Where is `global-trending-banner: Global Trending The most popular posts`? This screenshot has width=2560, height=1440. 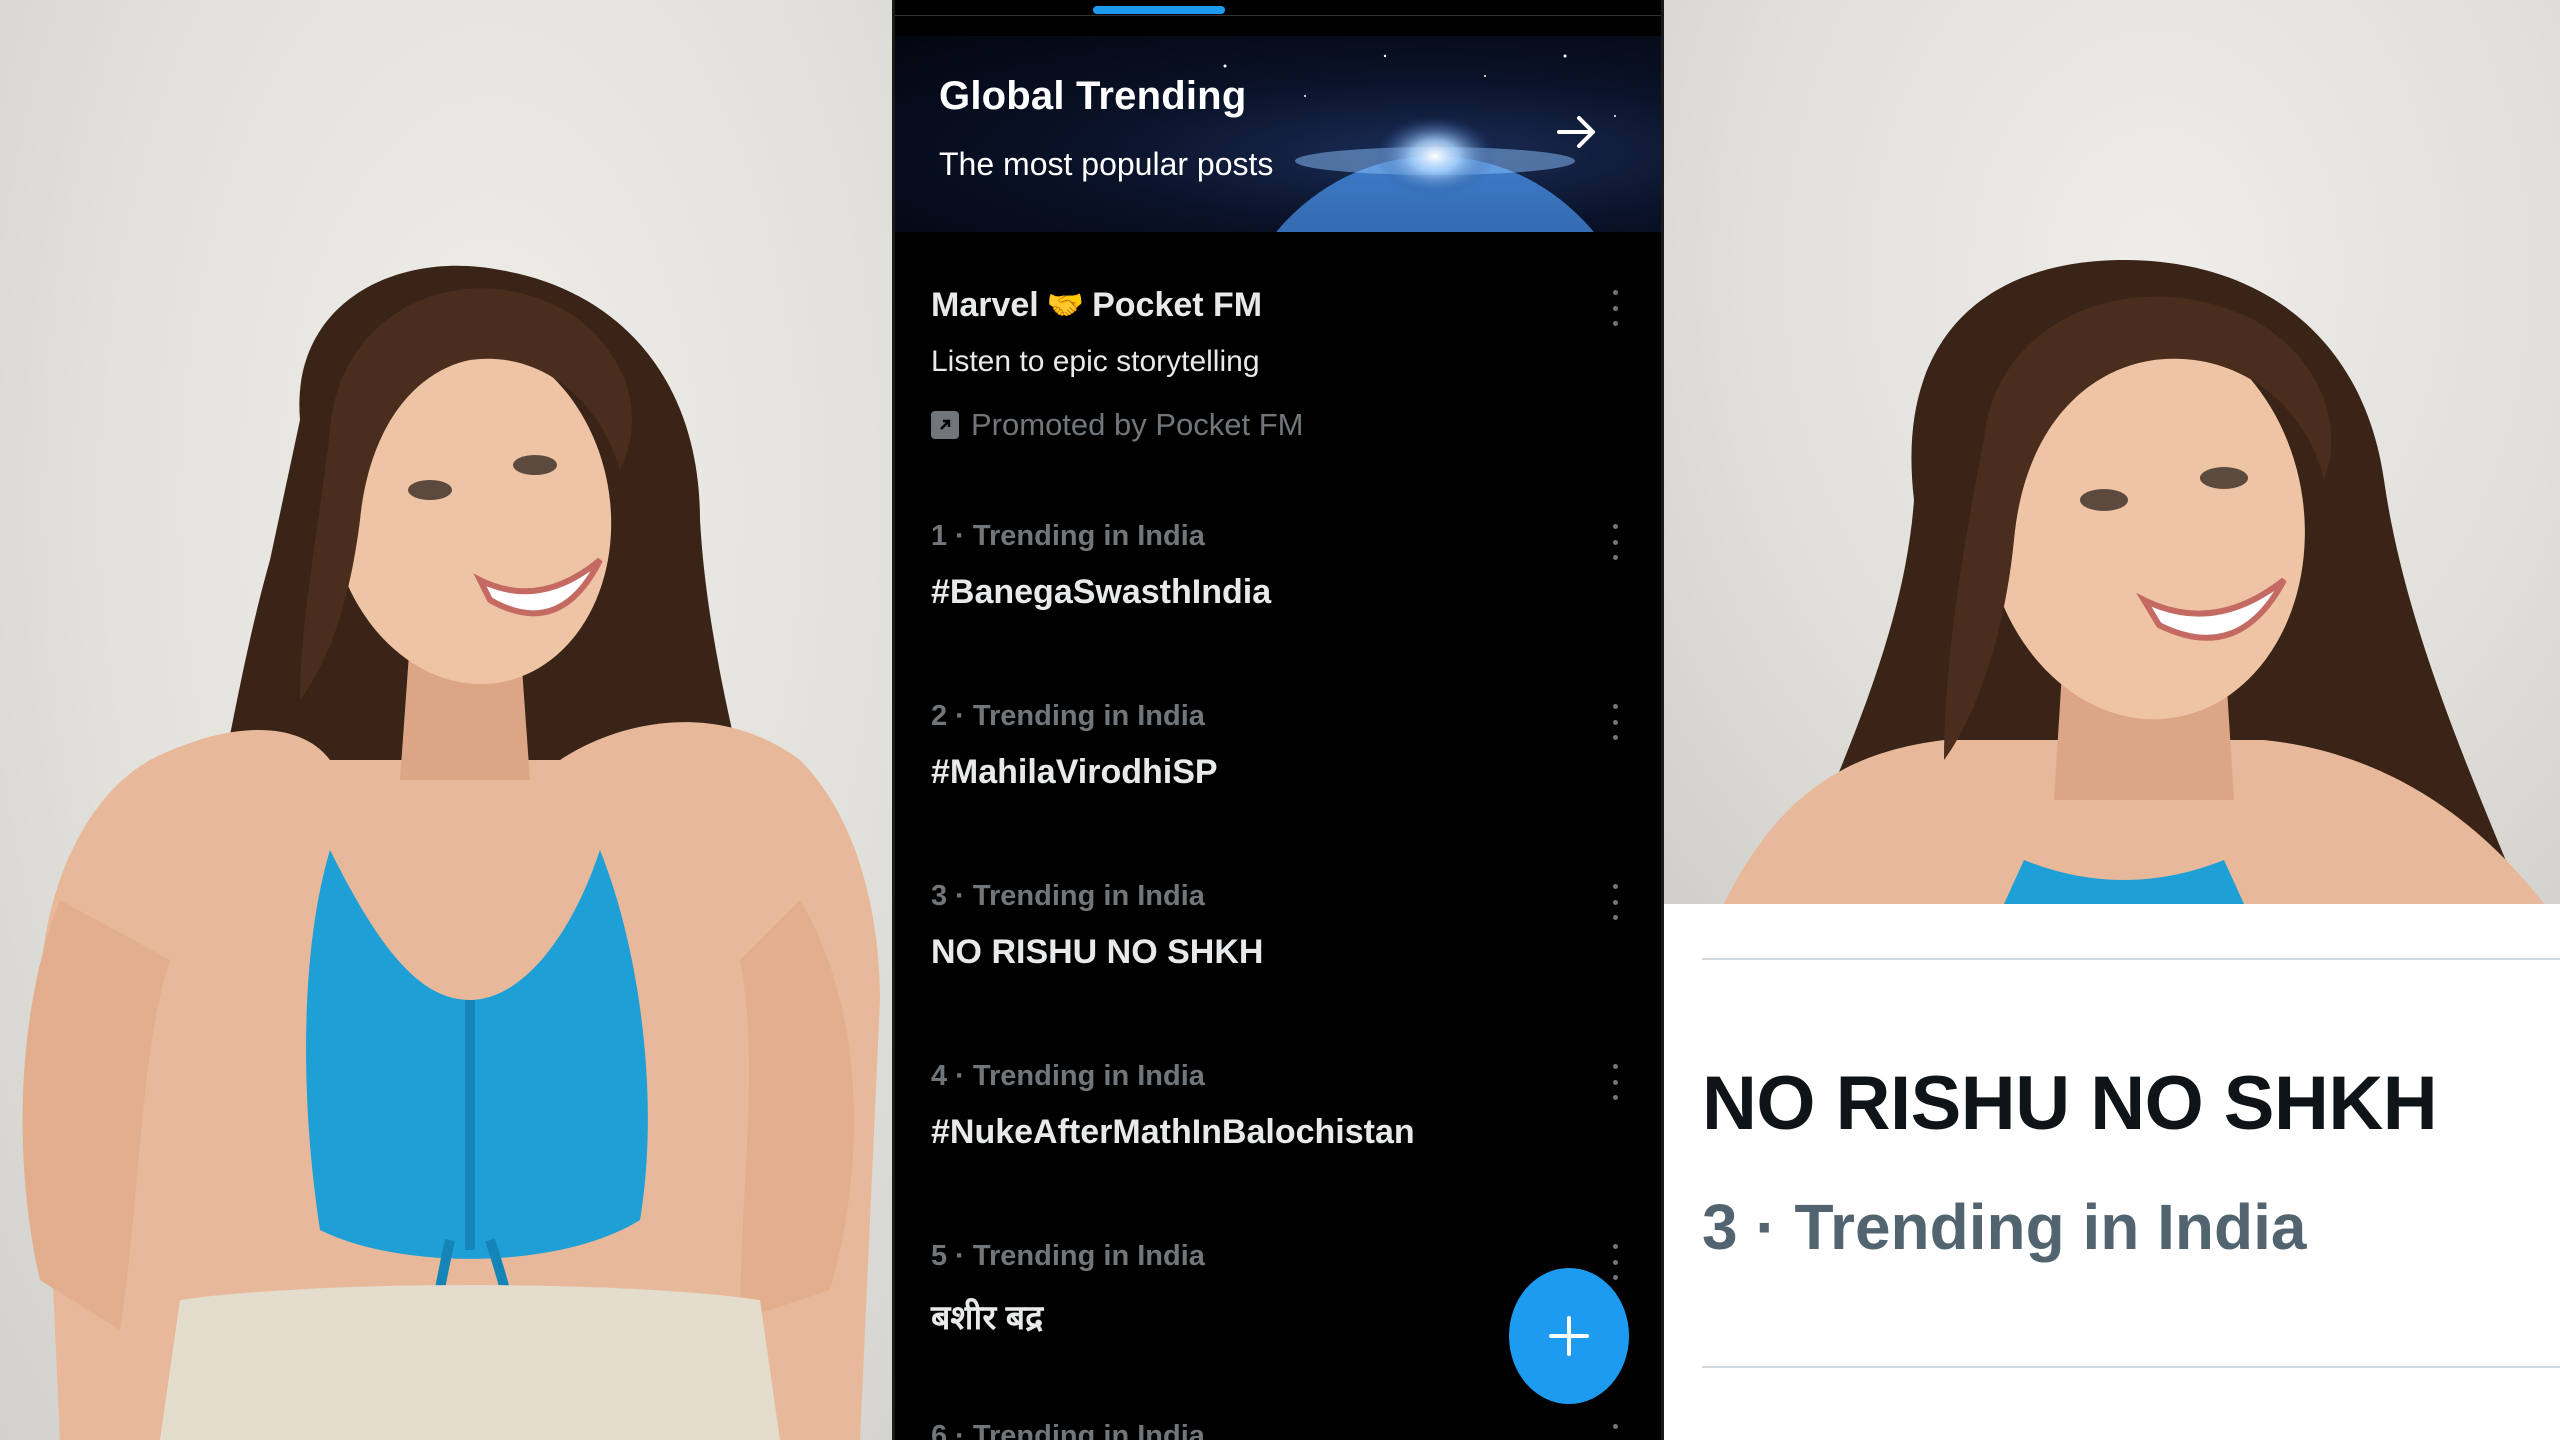 global-trending-banner: Global Trending The most popular posts is located at coordinates (1278, 134).